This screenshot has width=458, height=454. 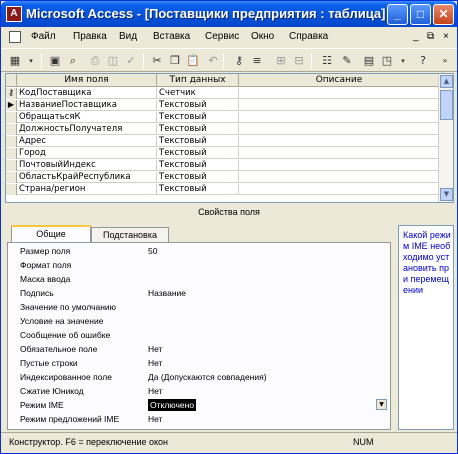 What do you see at coordinates (87, 105) in the screenshot?
I see `field-name-cell: НазваниеПоставщика` at bounding box center [87, 105].